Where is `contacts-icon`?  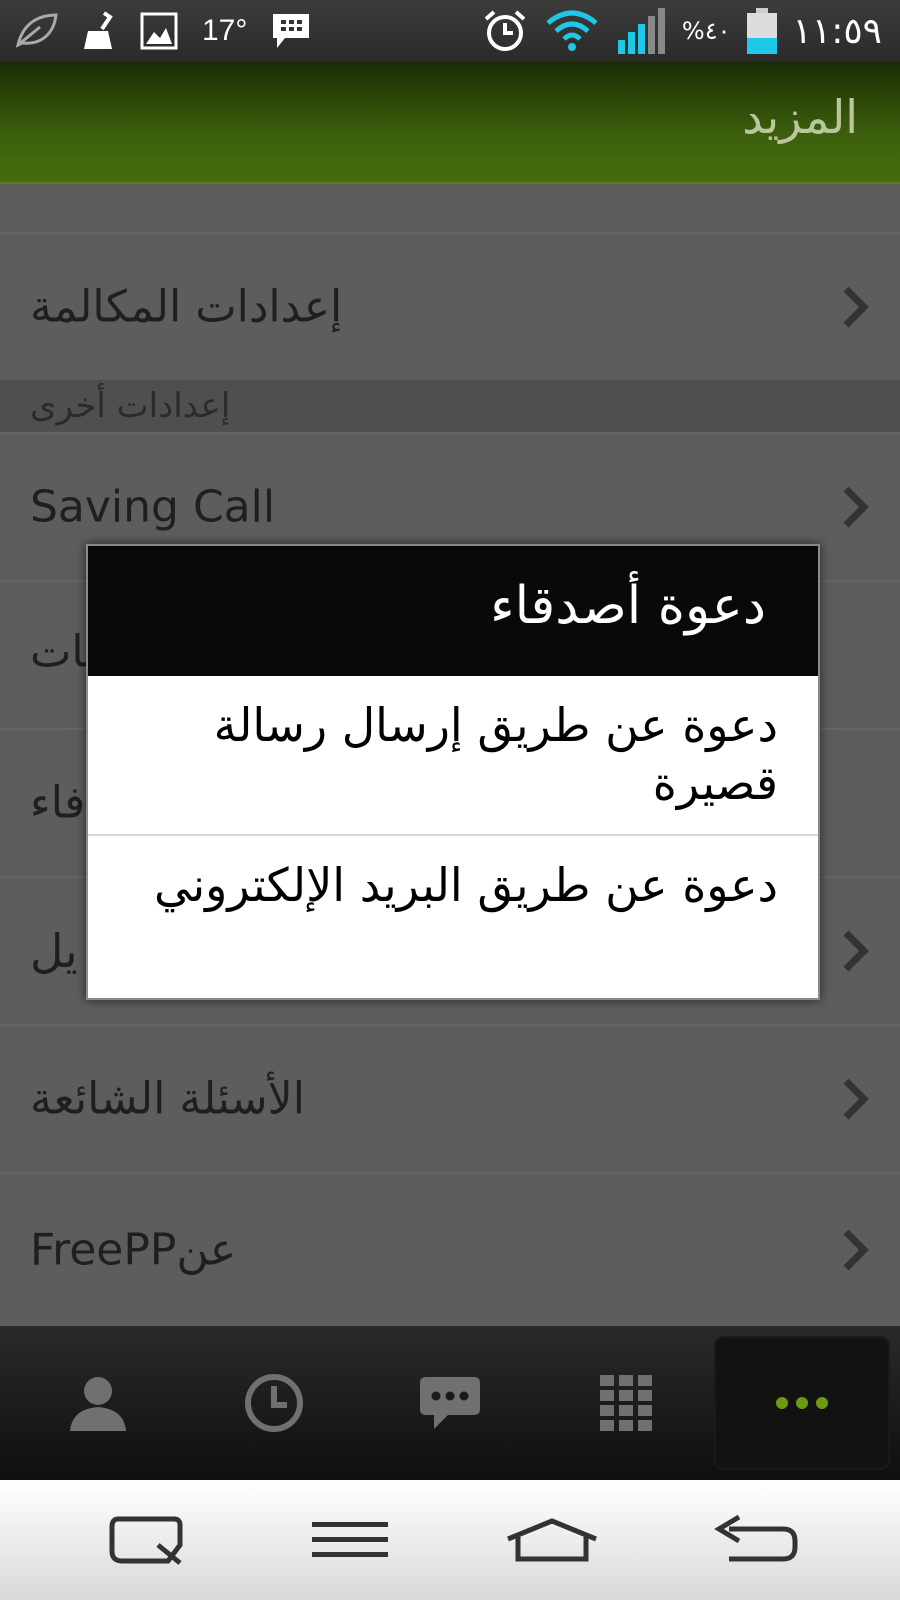 contacts-icon is located at coordinates (98, 1404).